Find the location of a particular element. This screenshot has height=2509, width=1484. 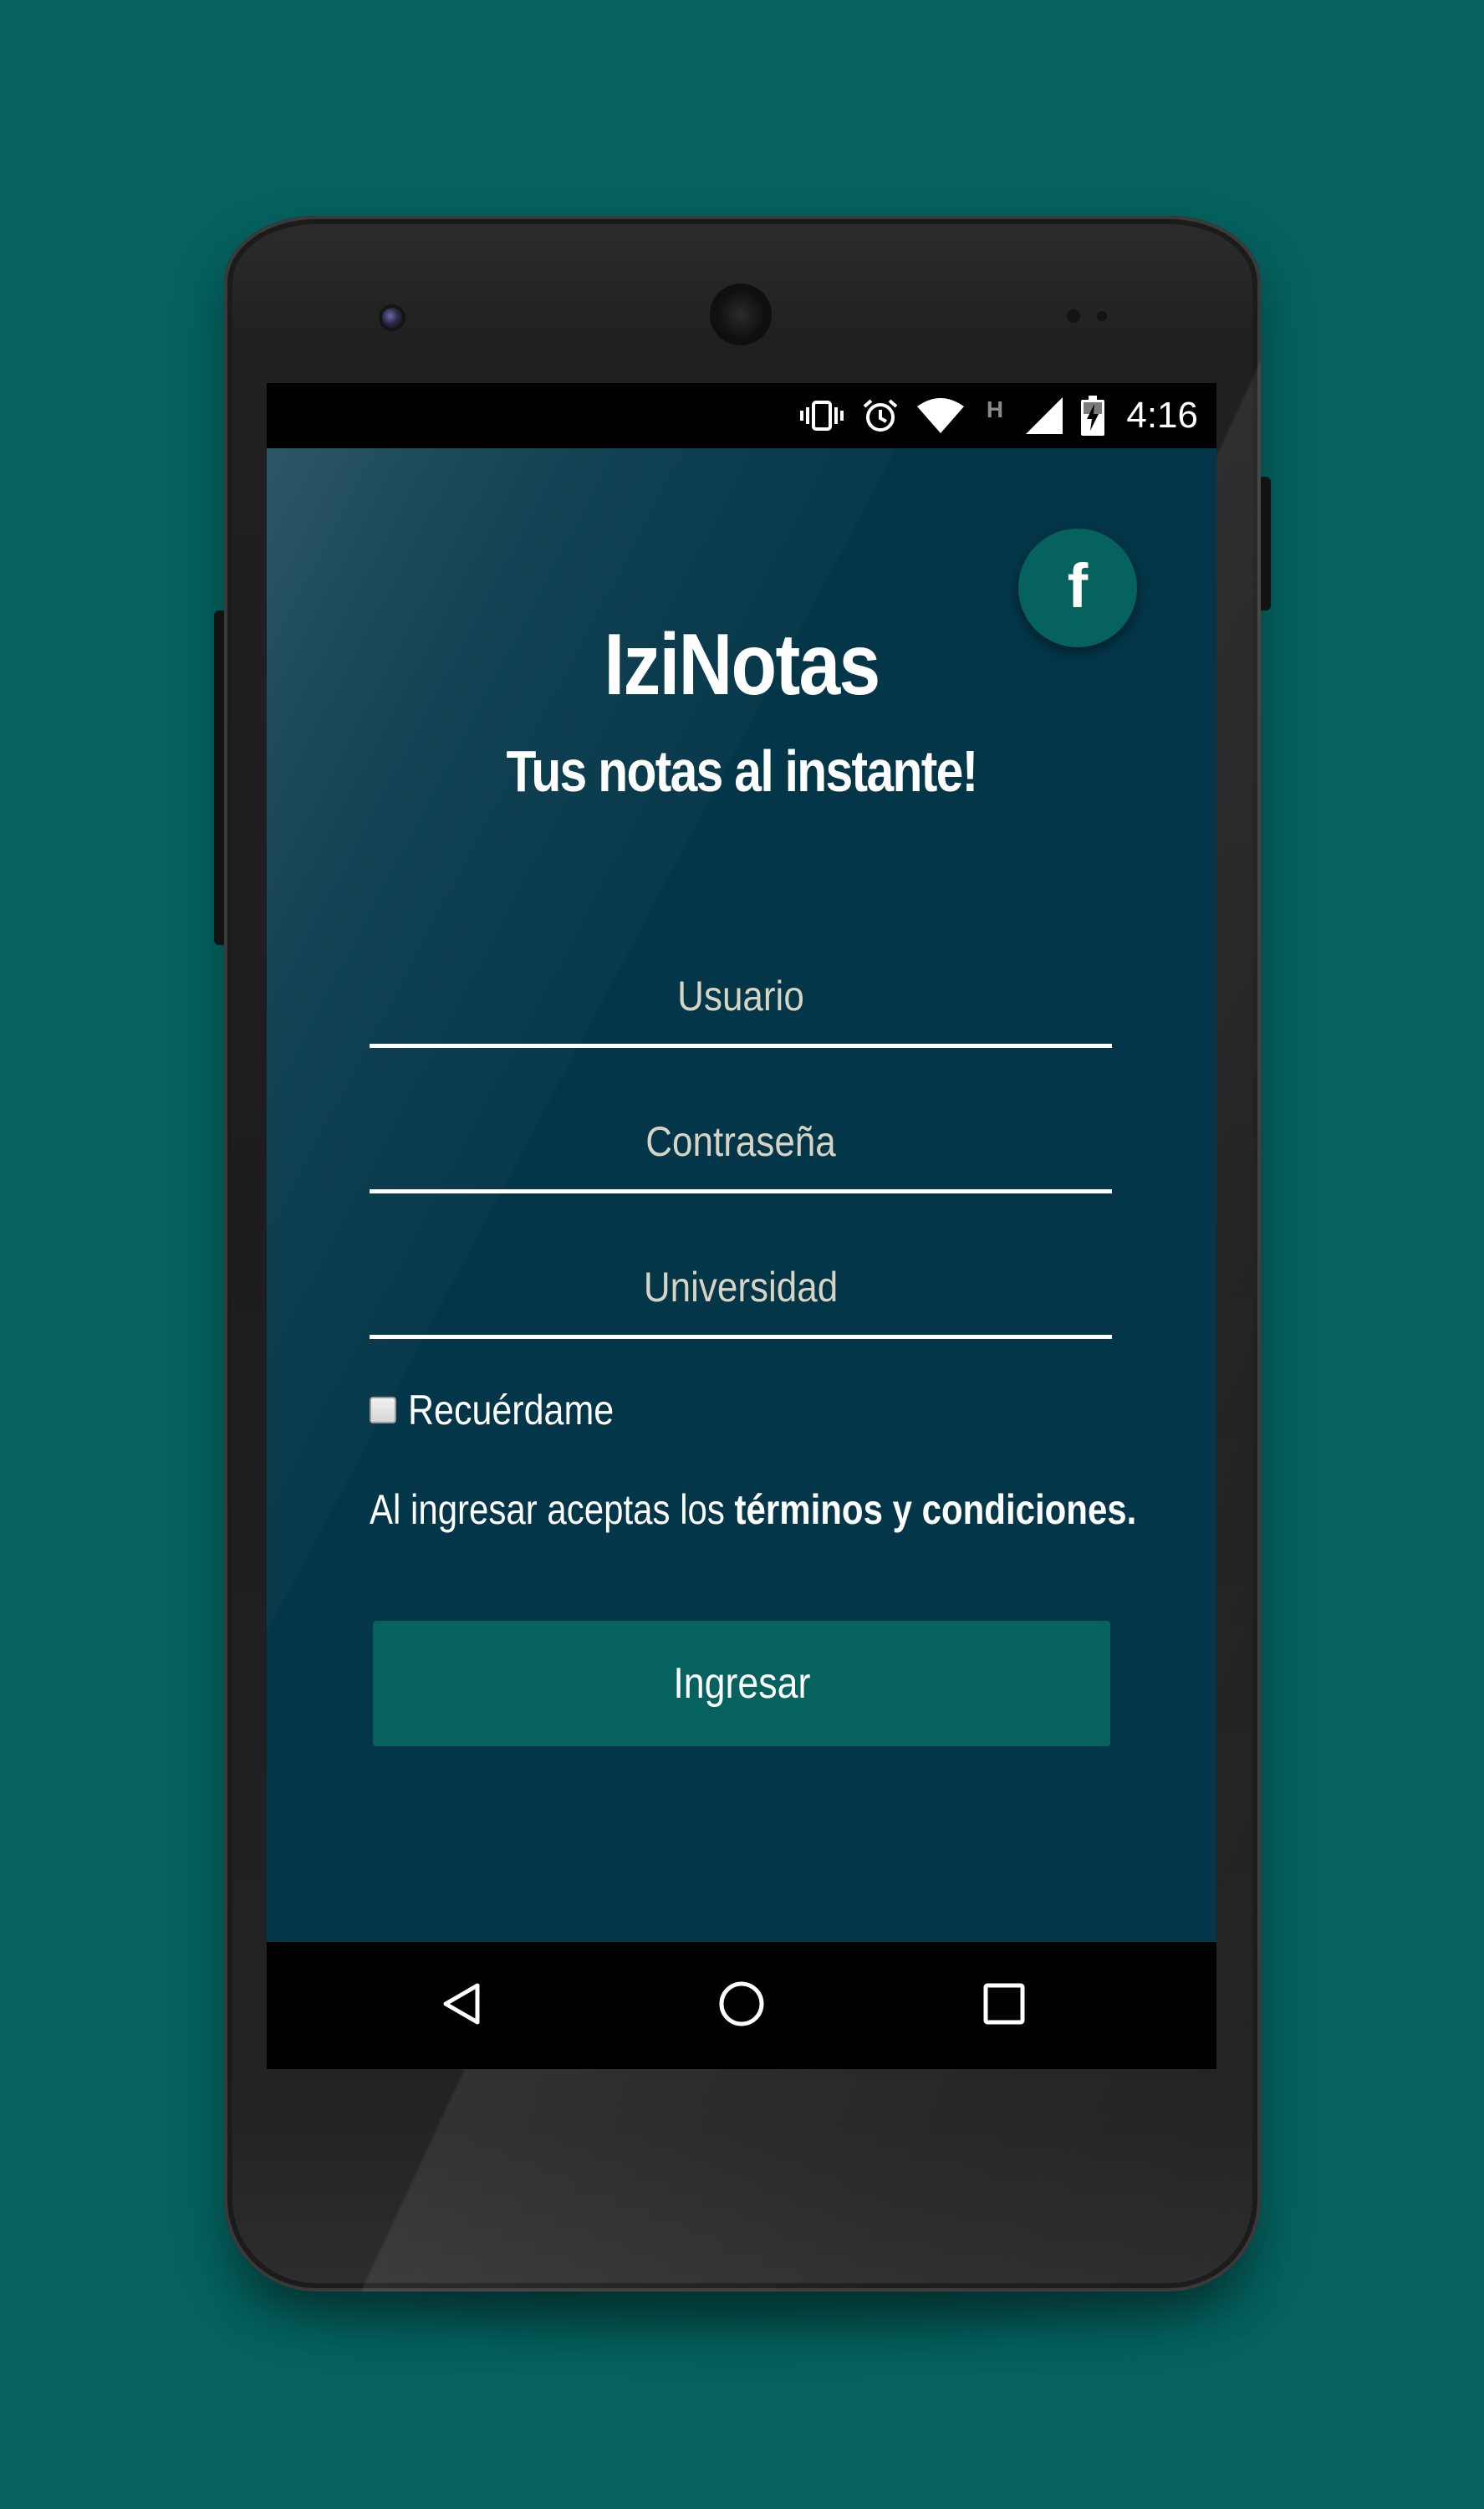

university-field is located at coordinates (741, 1289).